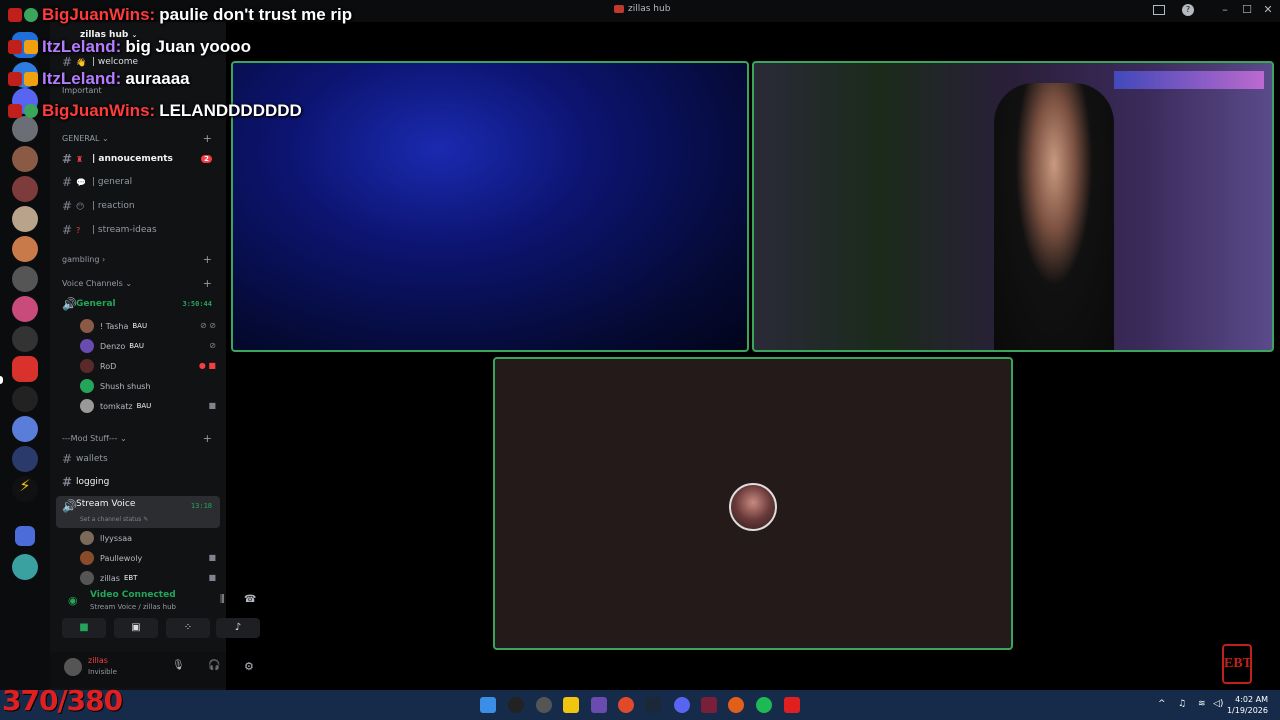 The height and width of the screenshot is (720, 1280). What do you see at coordinates (96, 110) in the screenshot?
I see `chat-username: BigJuanWins` at bounding box center [96, 110].